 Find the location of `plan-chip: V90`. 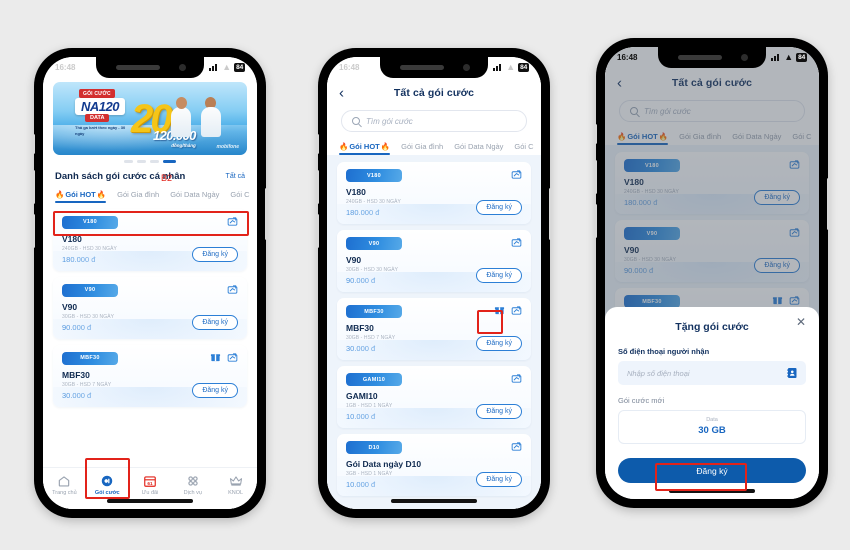

plan-chip: V90 is located at coordinates (374, 243).